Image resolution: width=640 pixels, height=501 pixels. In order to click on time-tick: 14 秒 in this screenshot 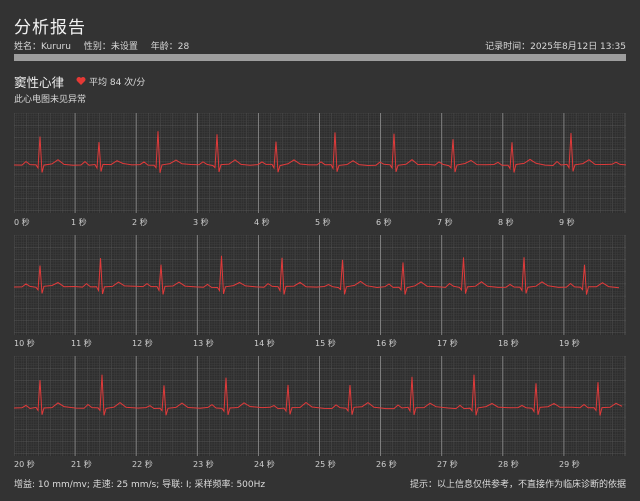, I will do `click(264, 343)`.